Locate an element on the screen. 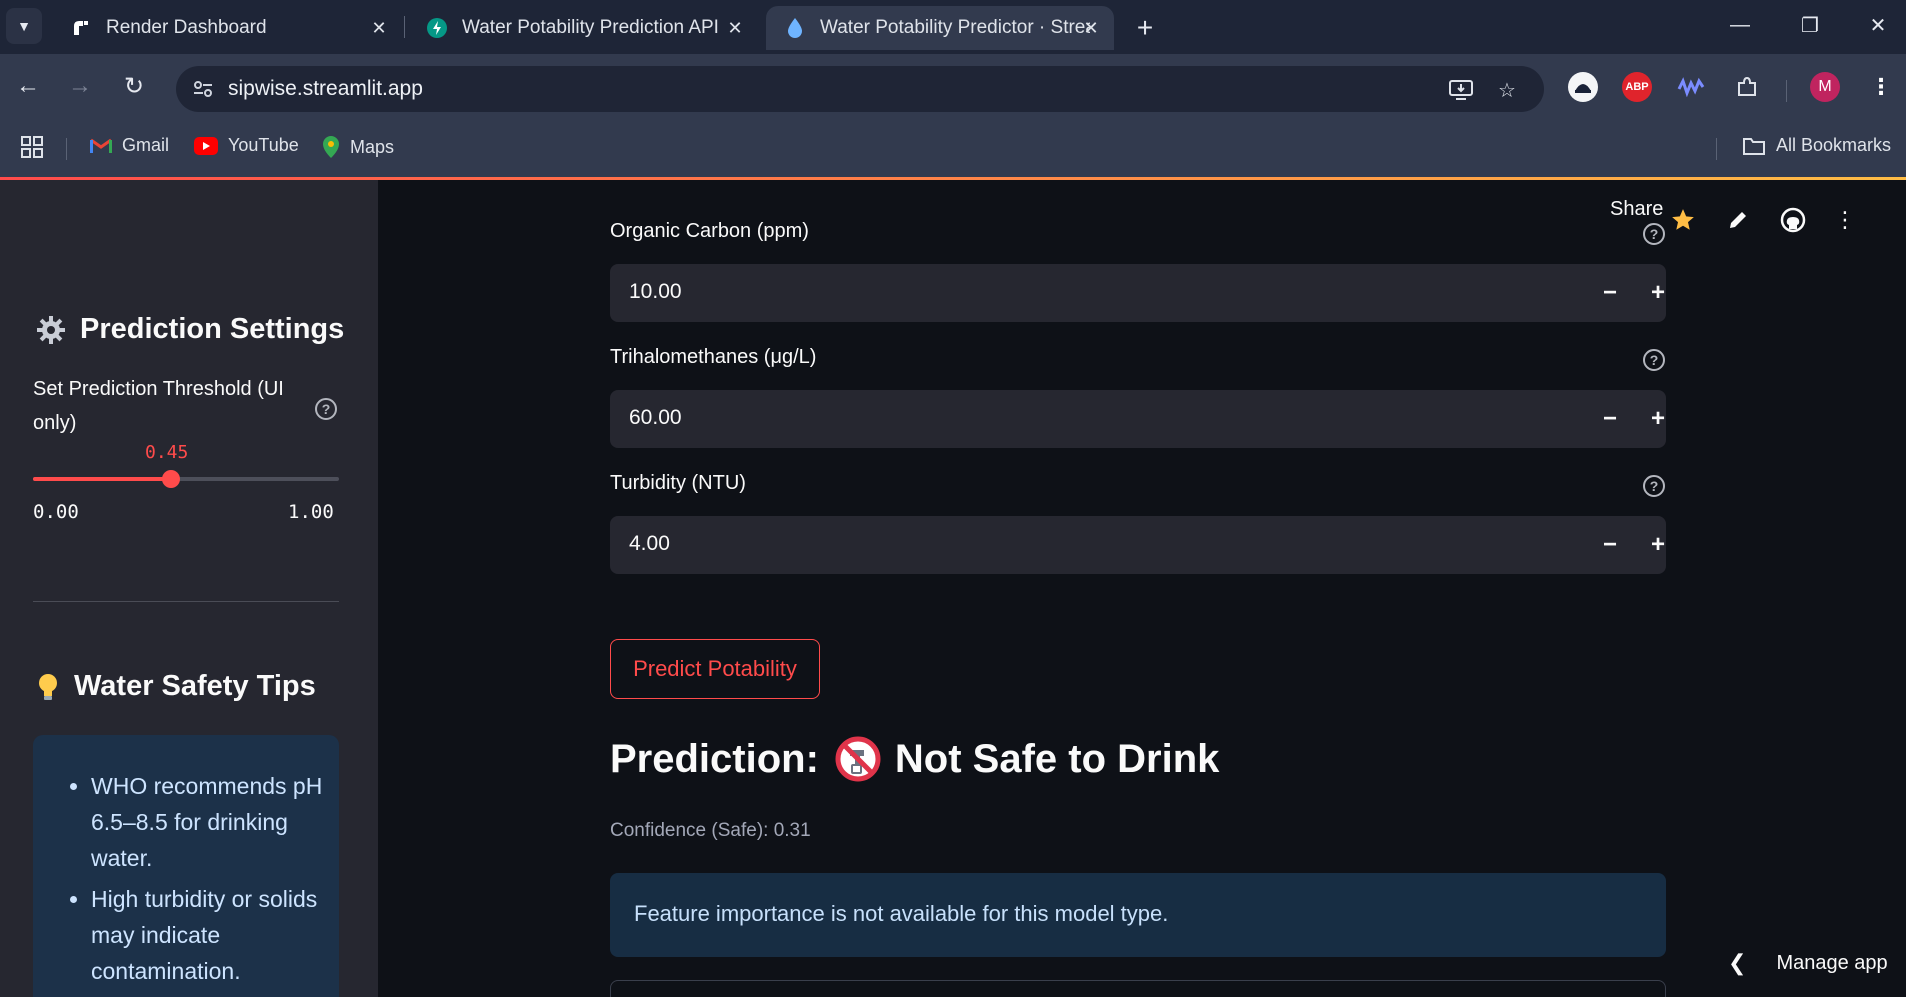  input-value: 10.00 is located at coordinates (655, 291).